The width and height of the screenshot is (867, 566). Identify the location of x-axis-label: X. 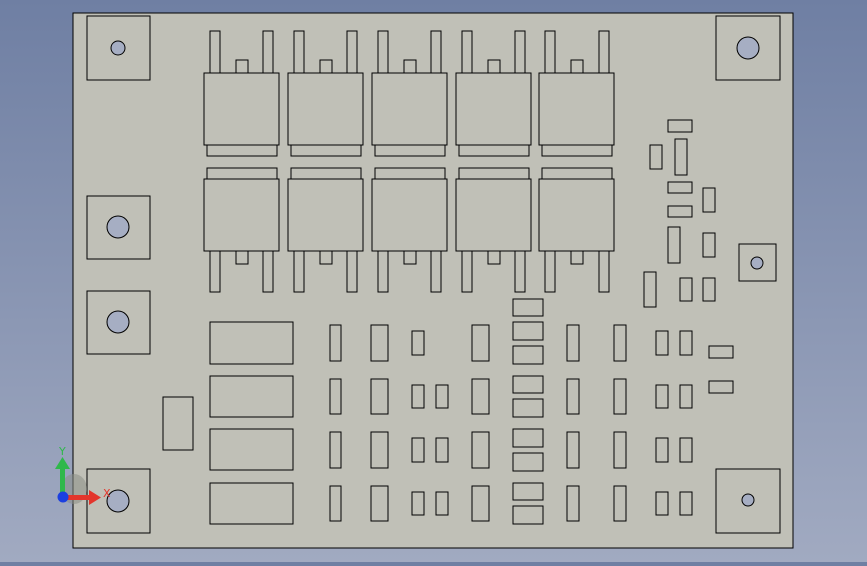
(107, 493).